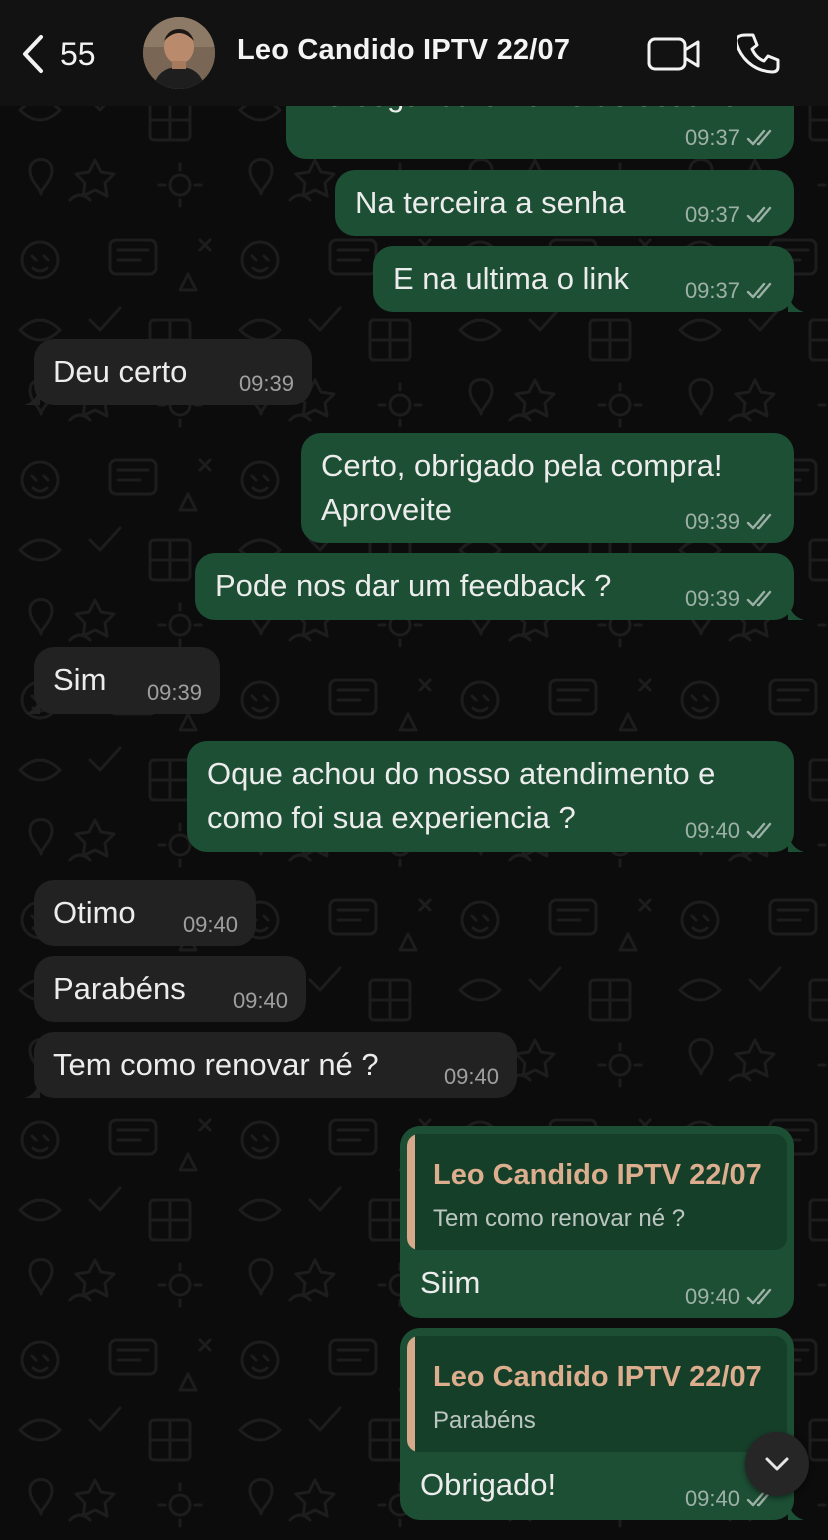 Image resolution: width=828 pixels, height=1540 pixels. I want to click on video-camera-icon, so click(674, 54).